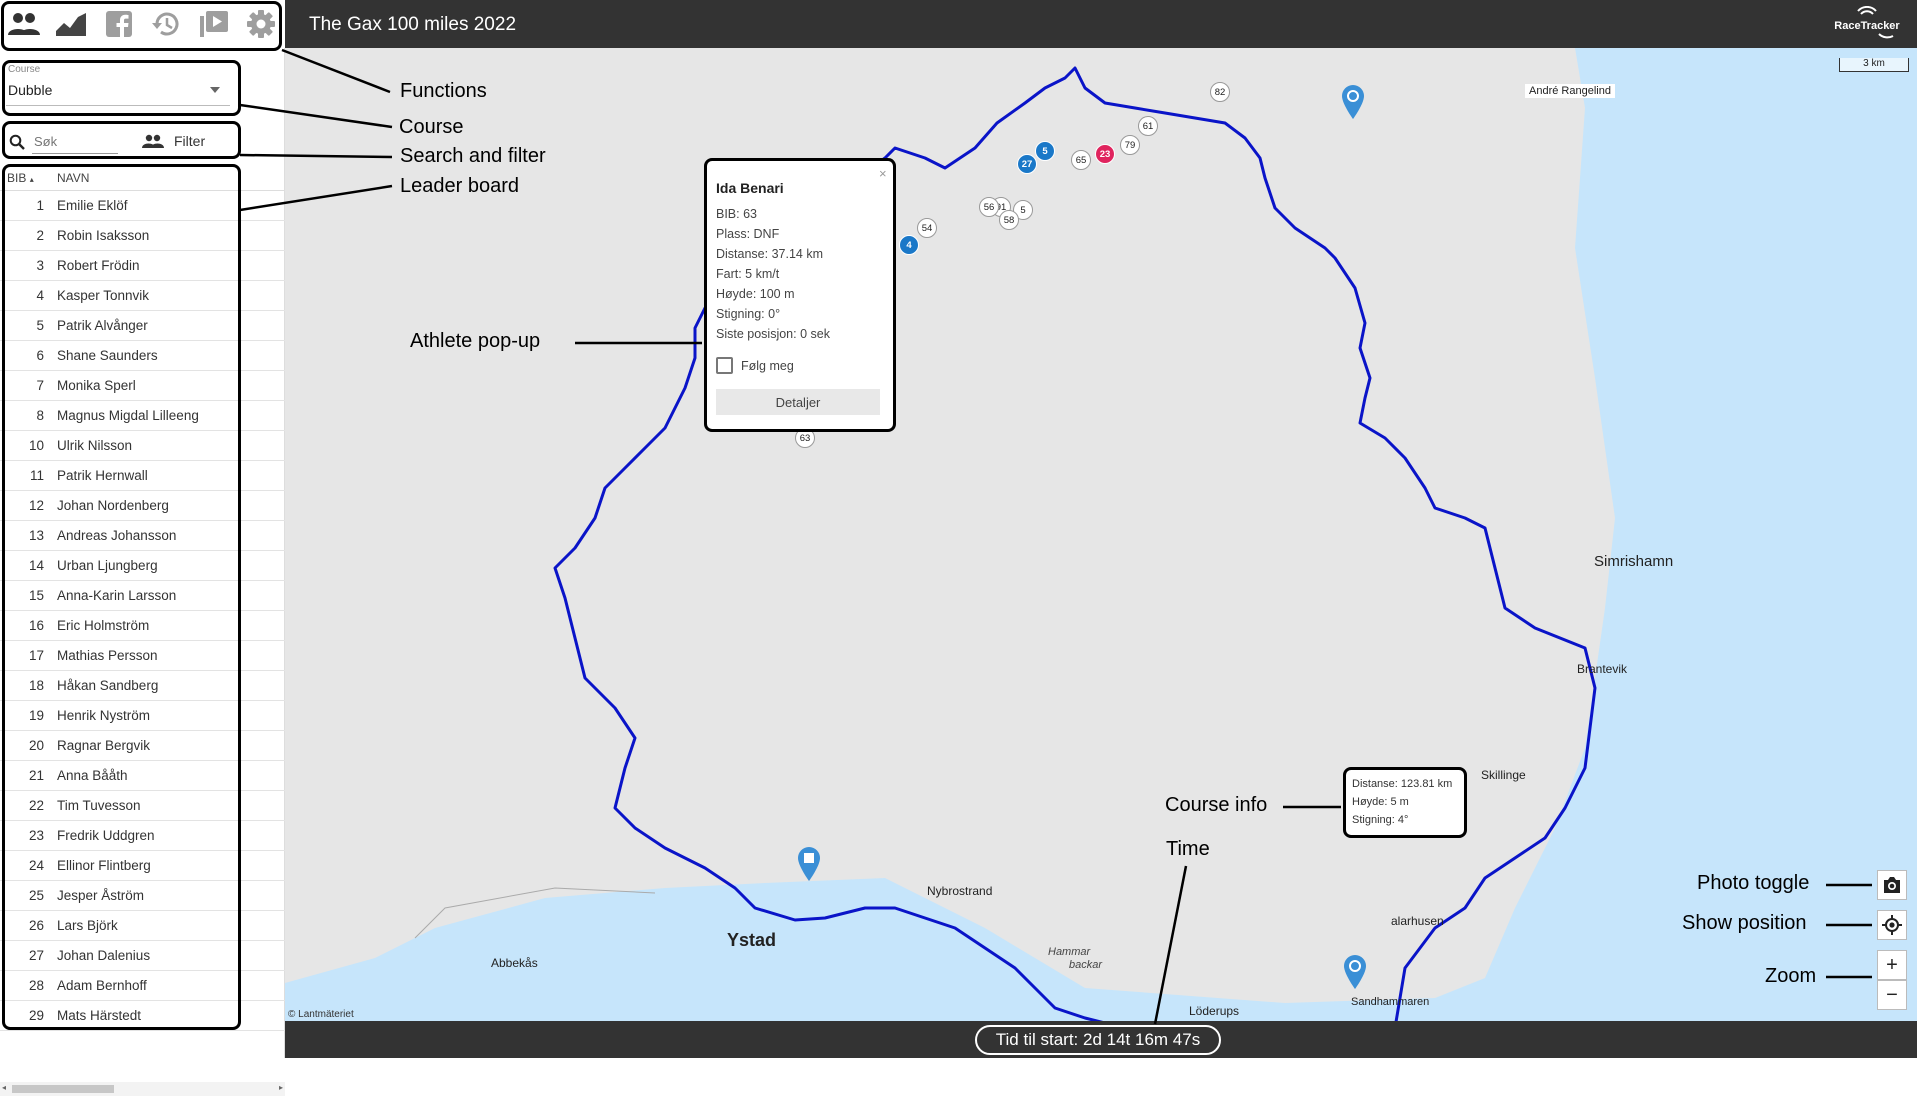 Image resolution: width=1917 pixels, height=1096 pixels. What do you see at coordinates (443, 91) in the screenshot?
I see `annotation-functions: Functions` at bounding box center [443, 91].